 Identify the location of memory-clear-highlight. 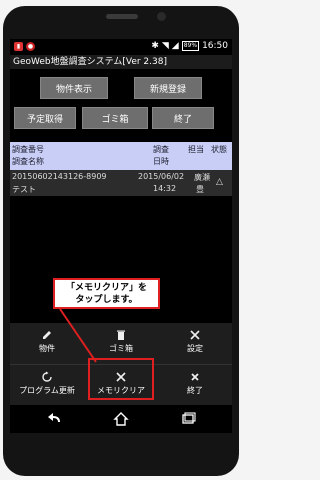
(121, 379).